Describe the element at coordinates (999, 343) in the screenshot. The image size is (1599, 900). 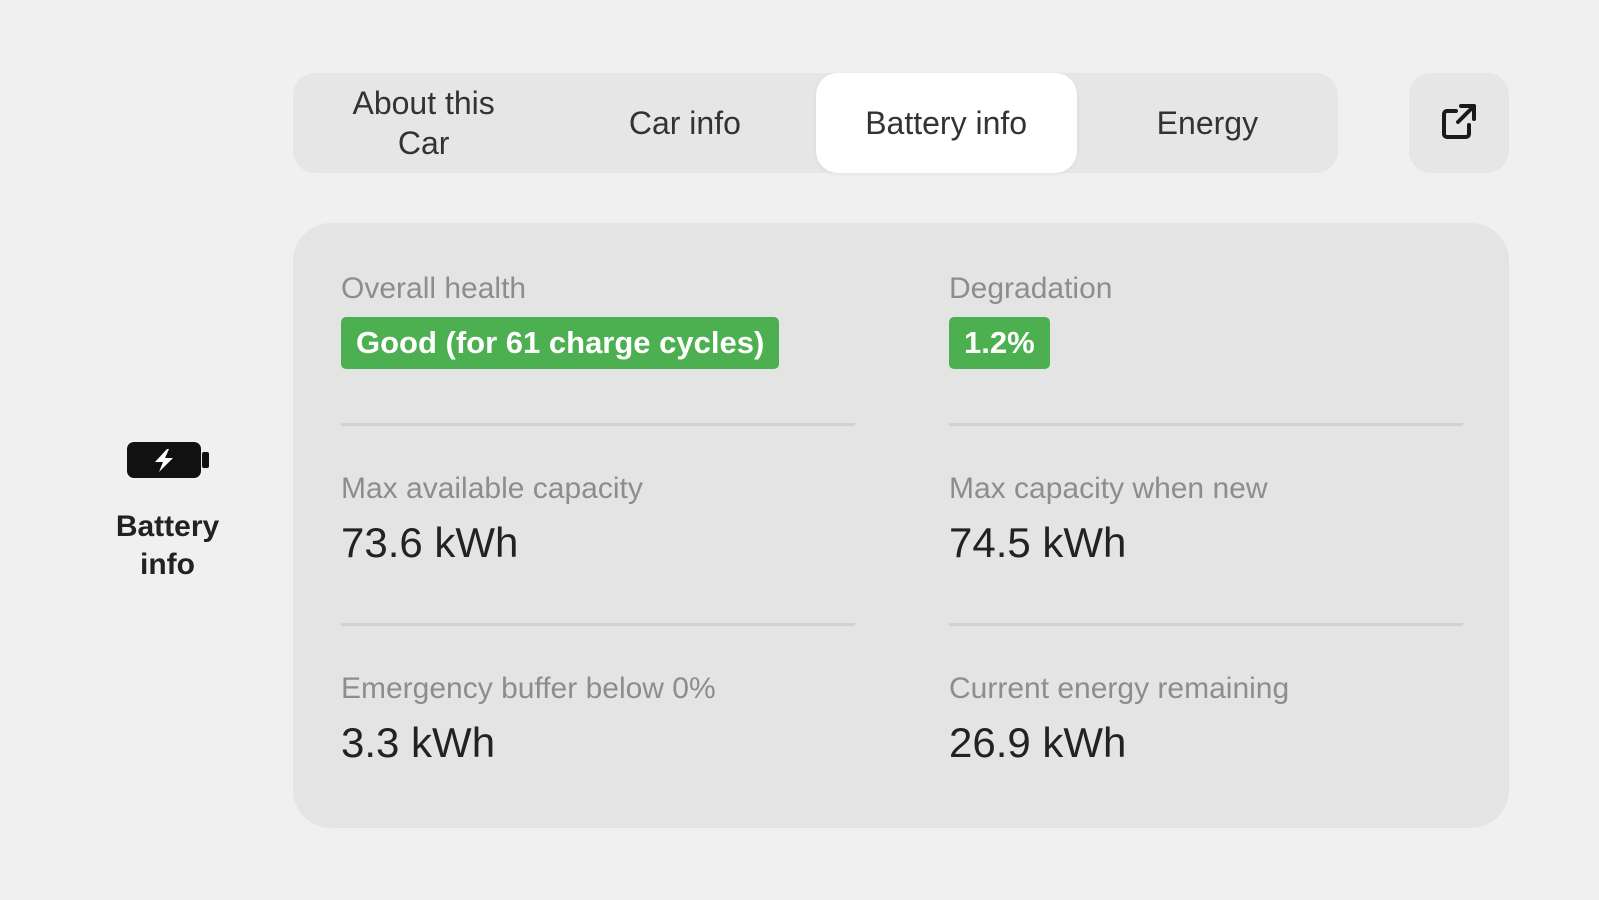
I see `degradation-badge: 1.2%` at that location.